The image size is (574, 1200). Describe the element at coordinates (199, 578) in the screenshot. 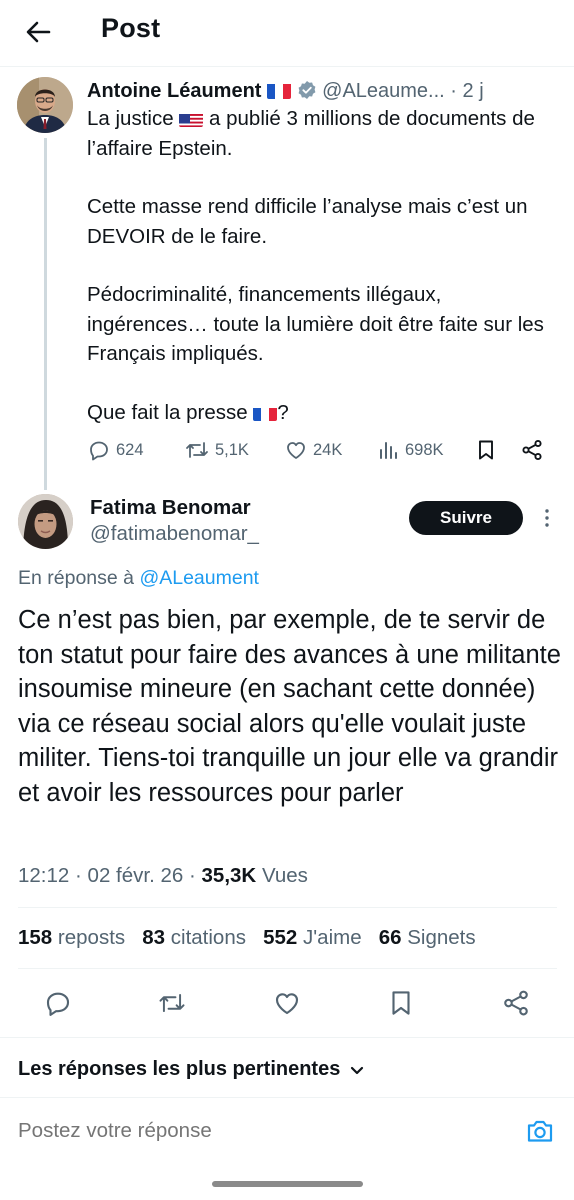

I see `mention-link: @ALeaument` at that location.